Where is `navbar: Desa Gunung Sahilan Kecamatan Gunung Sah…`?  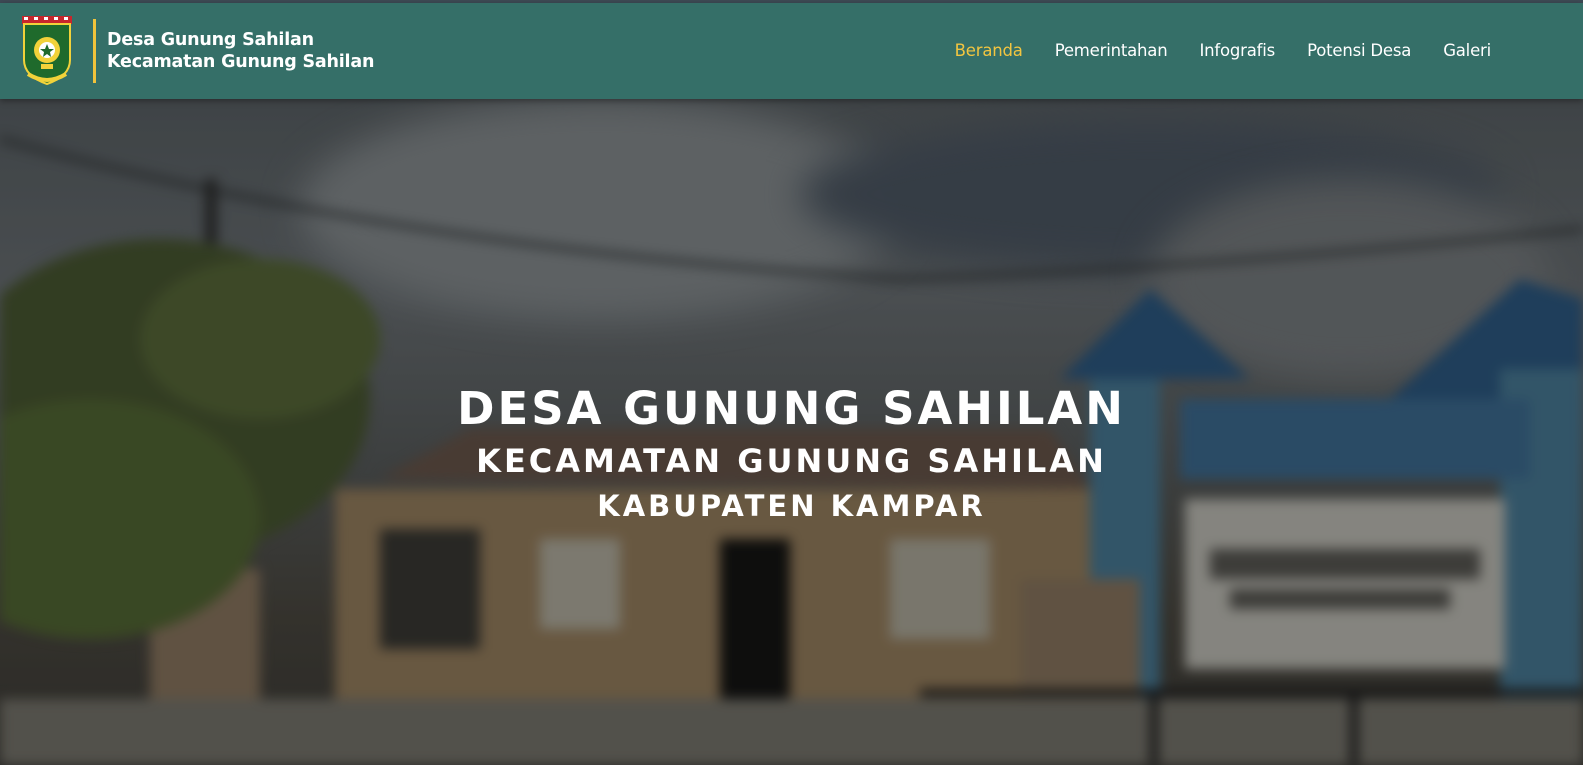 navbar: Desa Gunung Sahilan Kecamatan Gunung Sah… is located at coordinates (791, 51).